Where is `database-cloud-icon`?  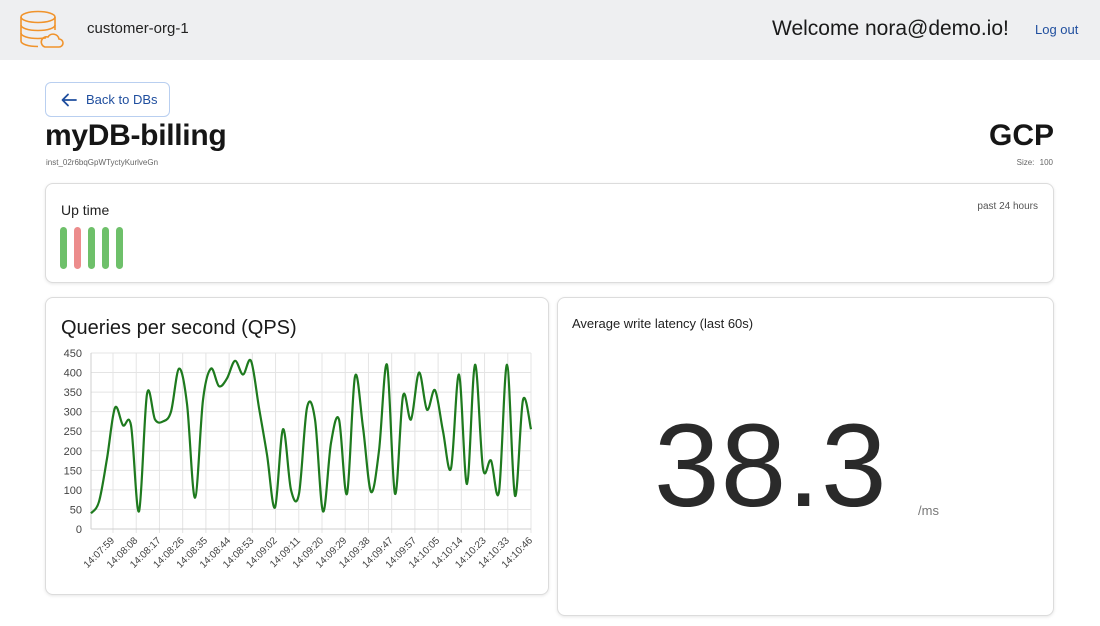 database-cloud-icon is located at coordinates (41, 31).